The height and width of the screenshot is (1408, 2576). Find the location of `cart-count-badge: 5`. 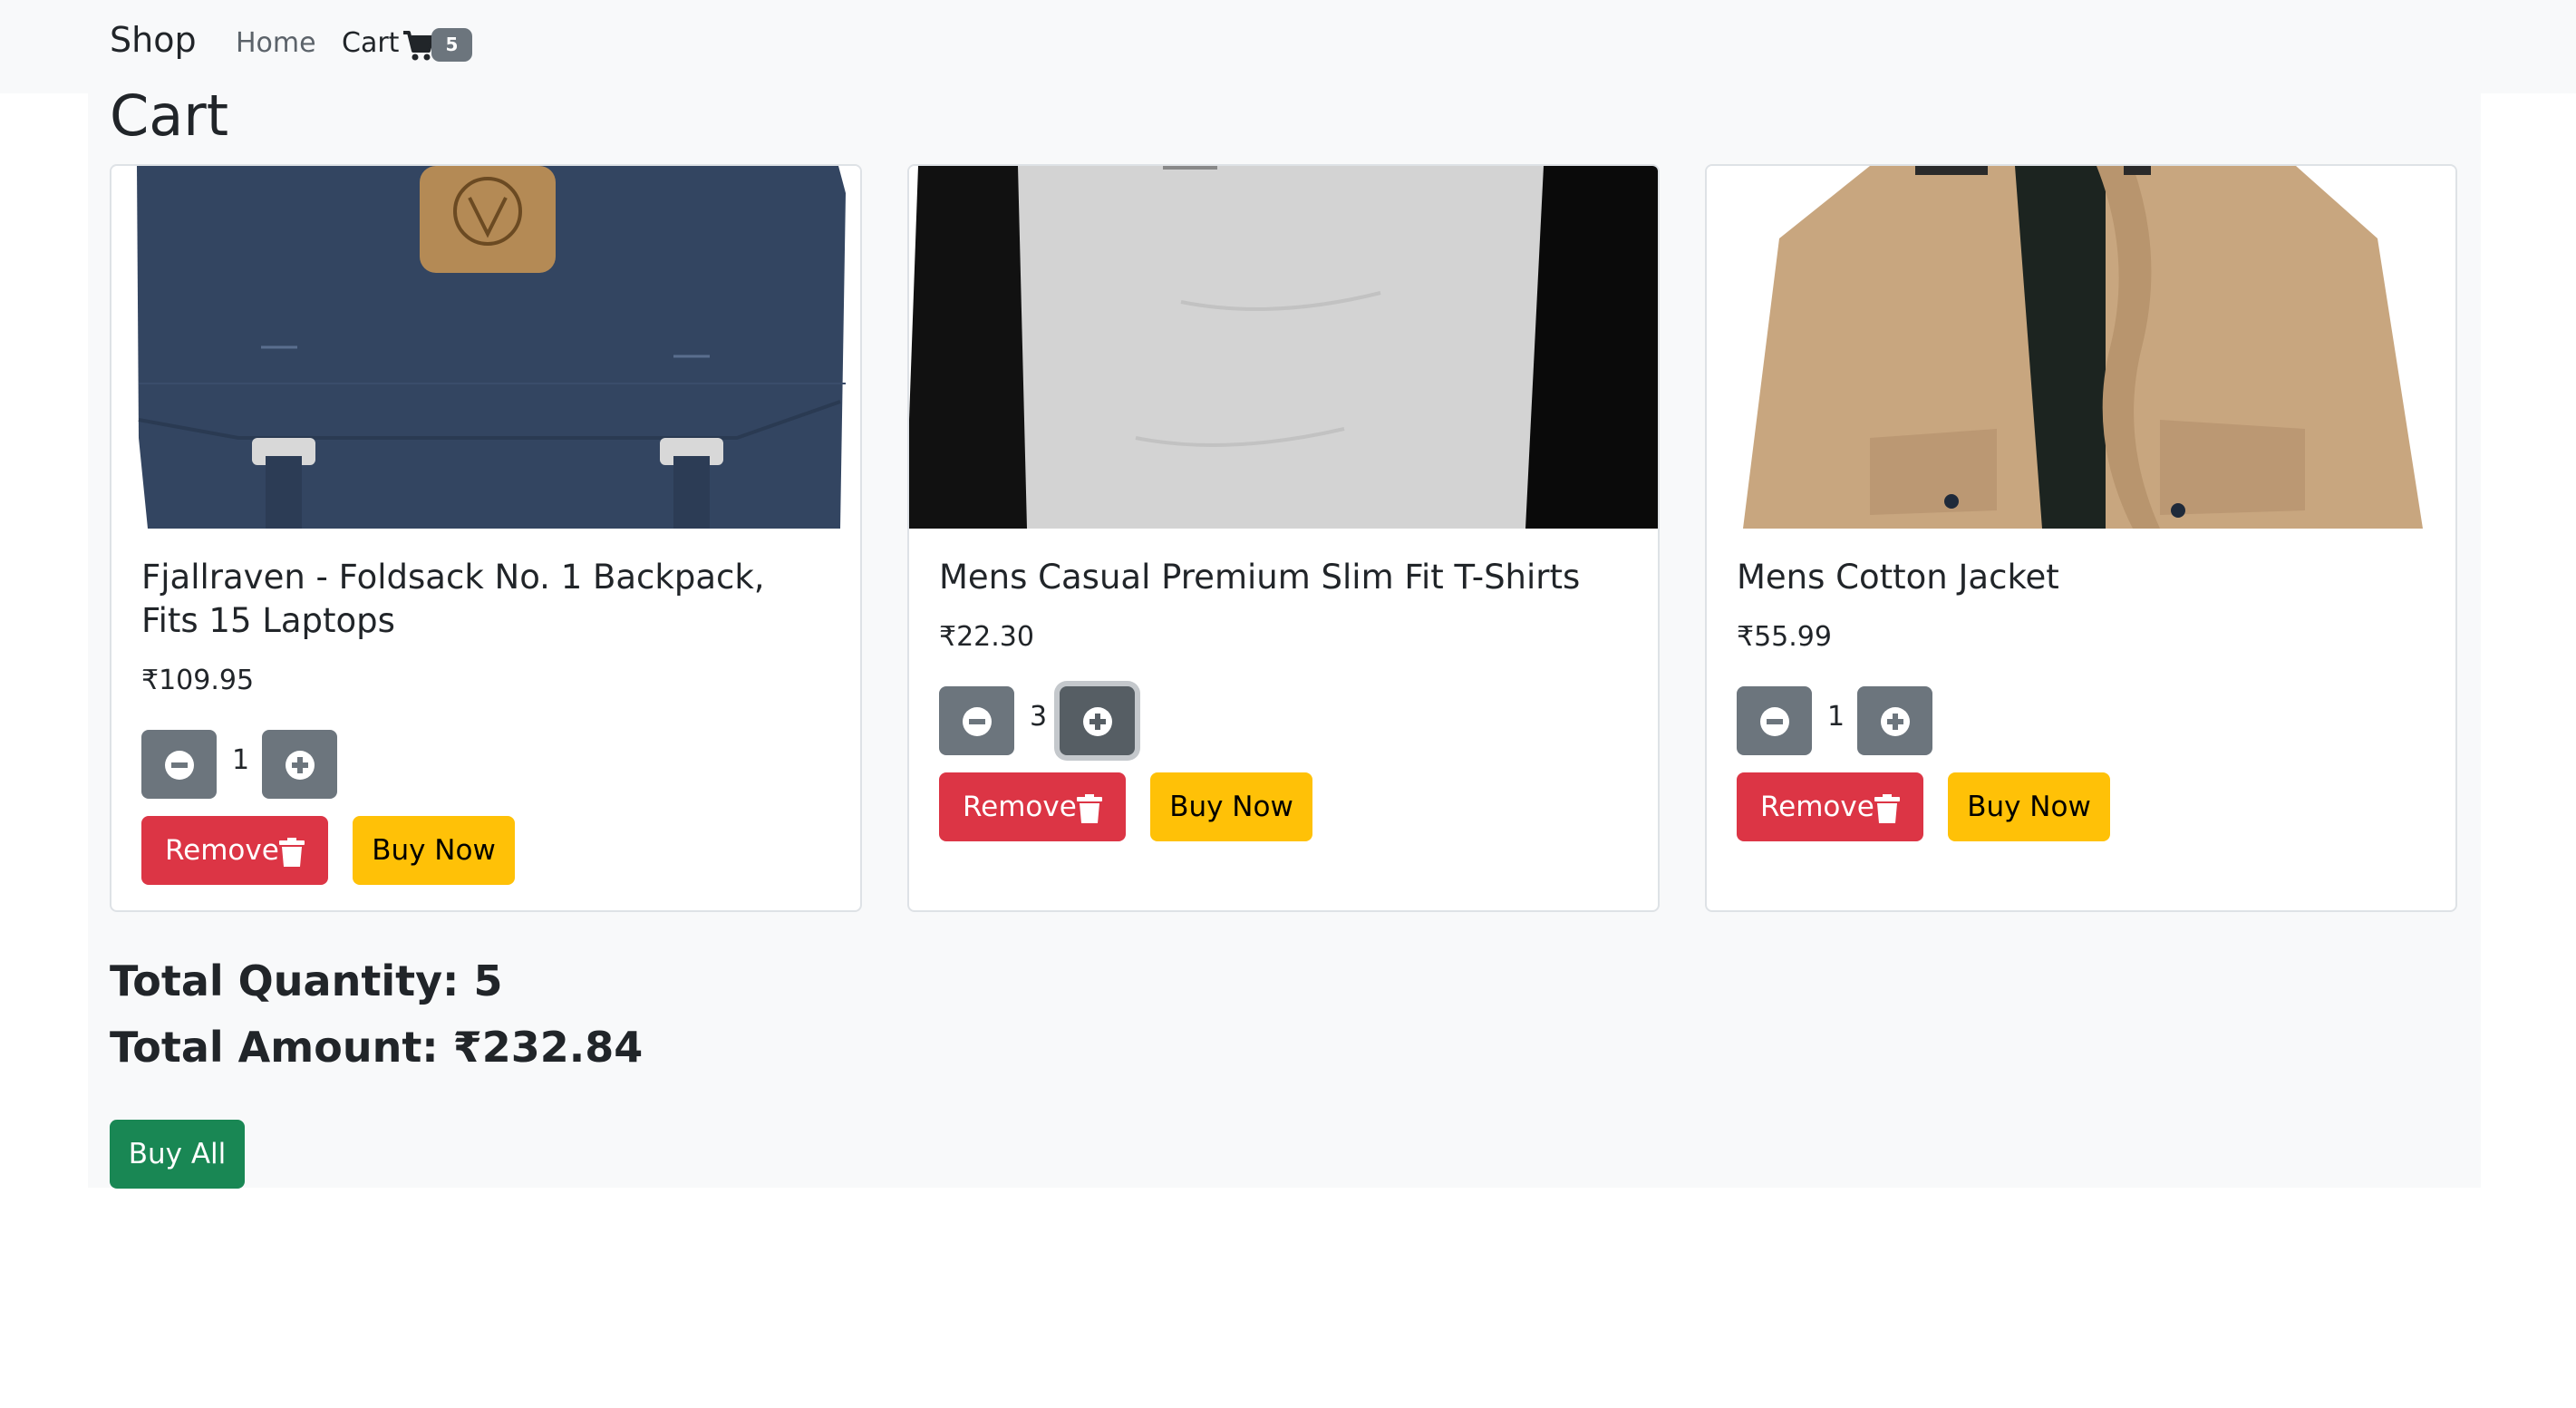

cart-count-badge: 5 is located at coordinates (451, 45).